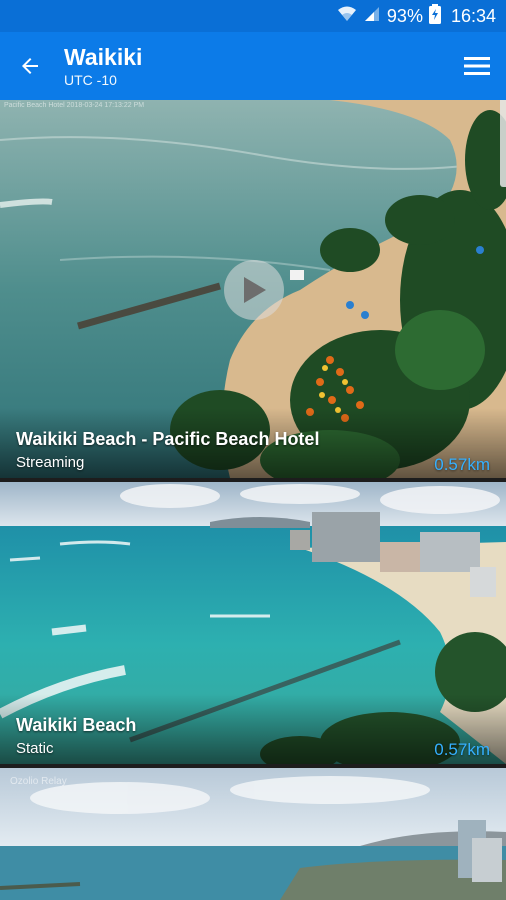  I want to click on menu-button, so click(477, 66).